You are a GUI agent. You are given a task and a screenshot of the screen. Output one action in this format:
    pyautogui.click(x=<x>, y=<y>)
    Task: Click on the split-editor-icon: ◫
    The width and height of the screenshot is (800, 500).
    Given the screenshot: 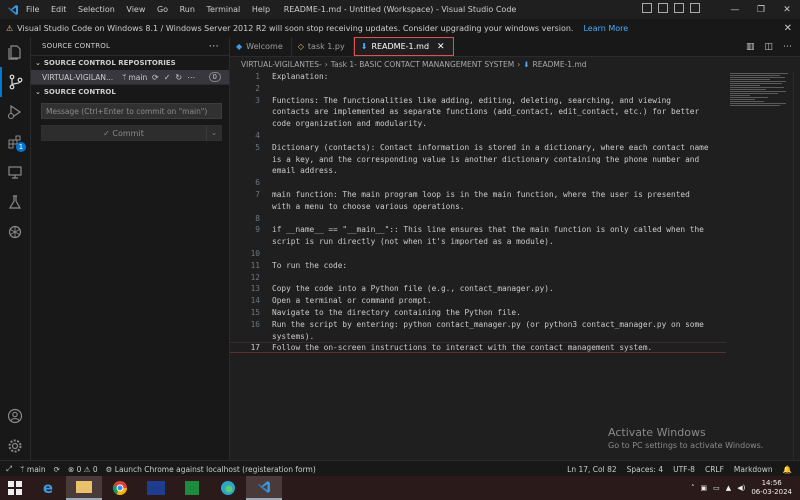 What is the action you would take?
    pyautogui.click(x=768, y=47)
    